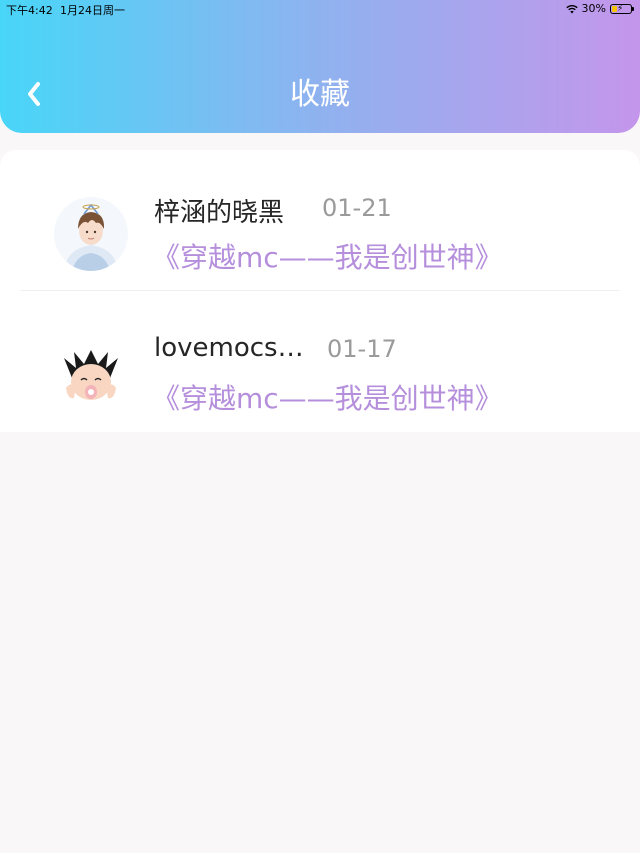  Describe the element at coordinates (357, 208) in the screenshot. I see `favorite-date: 01-21` at that location.